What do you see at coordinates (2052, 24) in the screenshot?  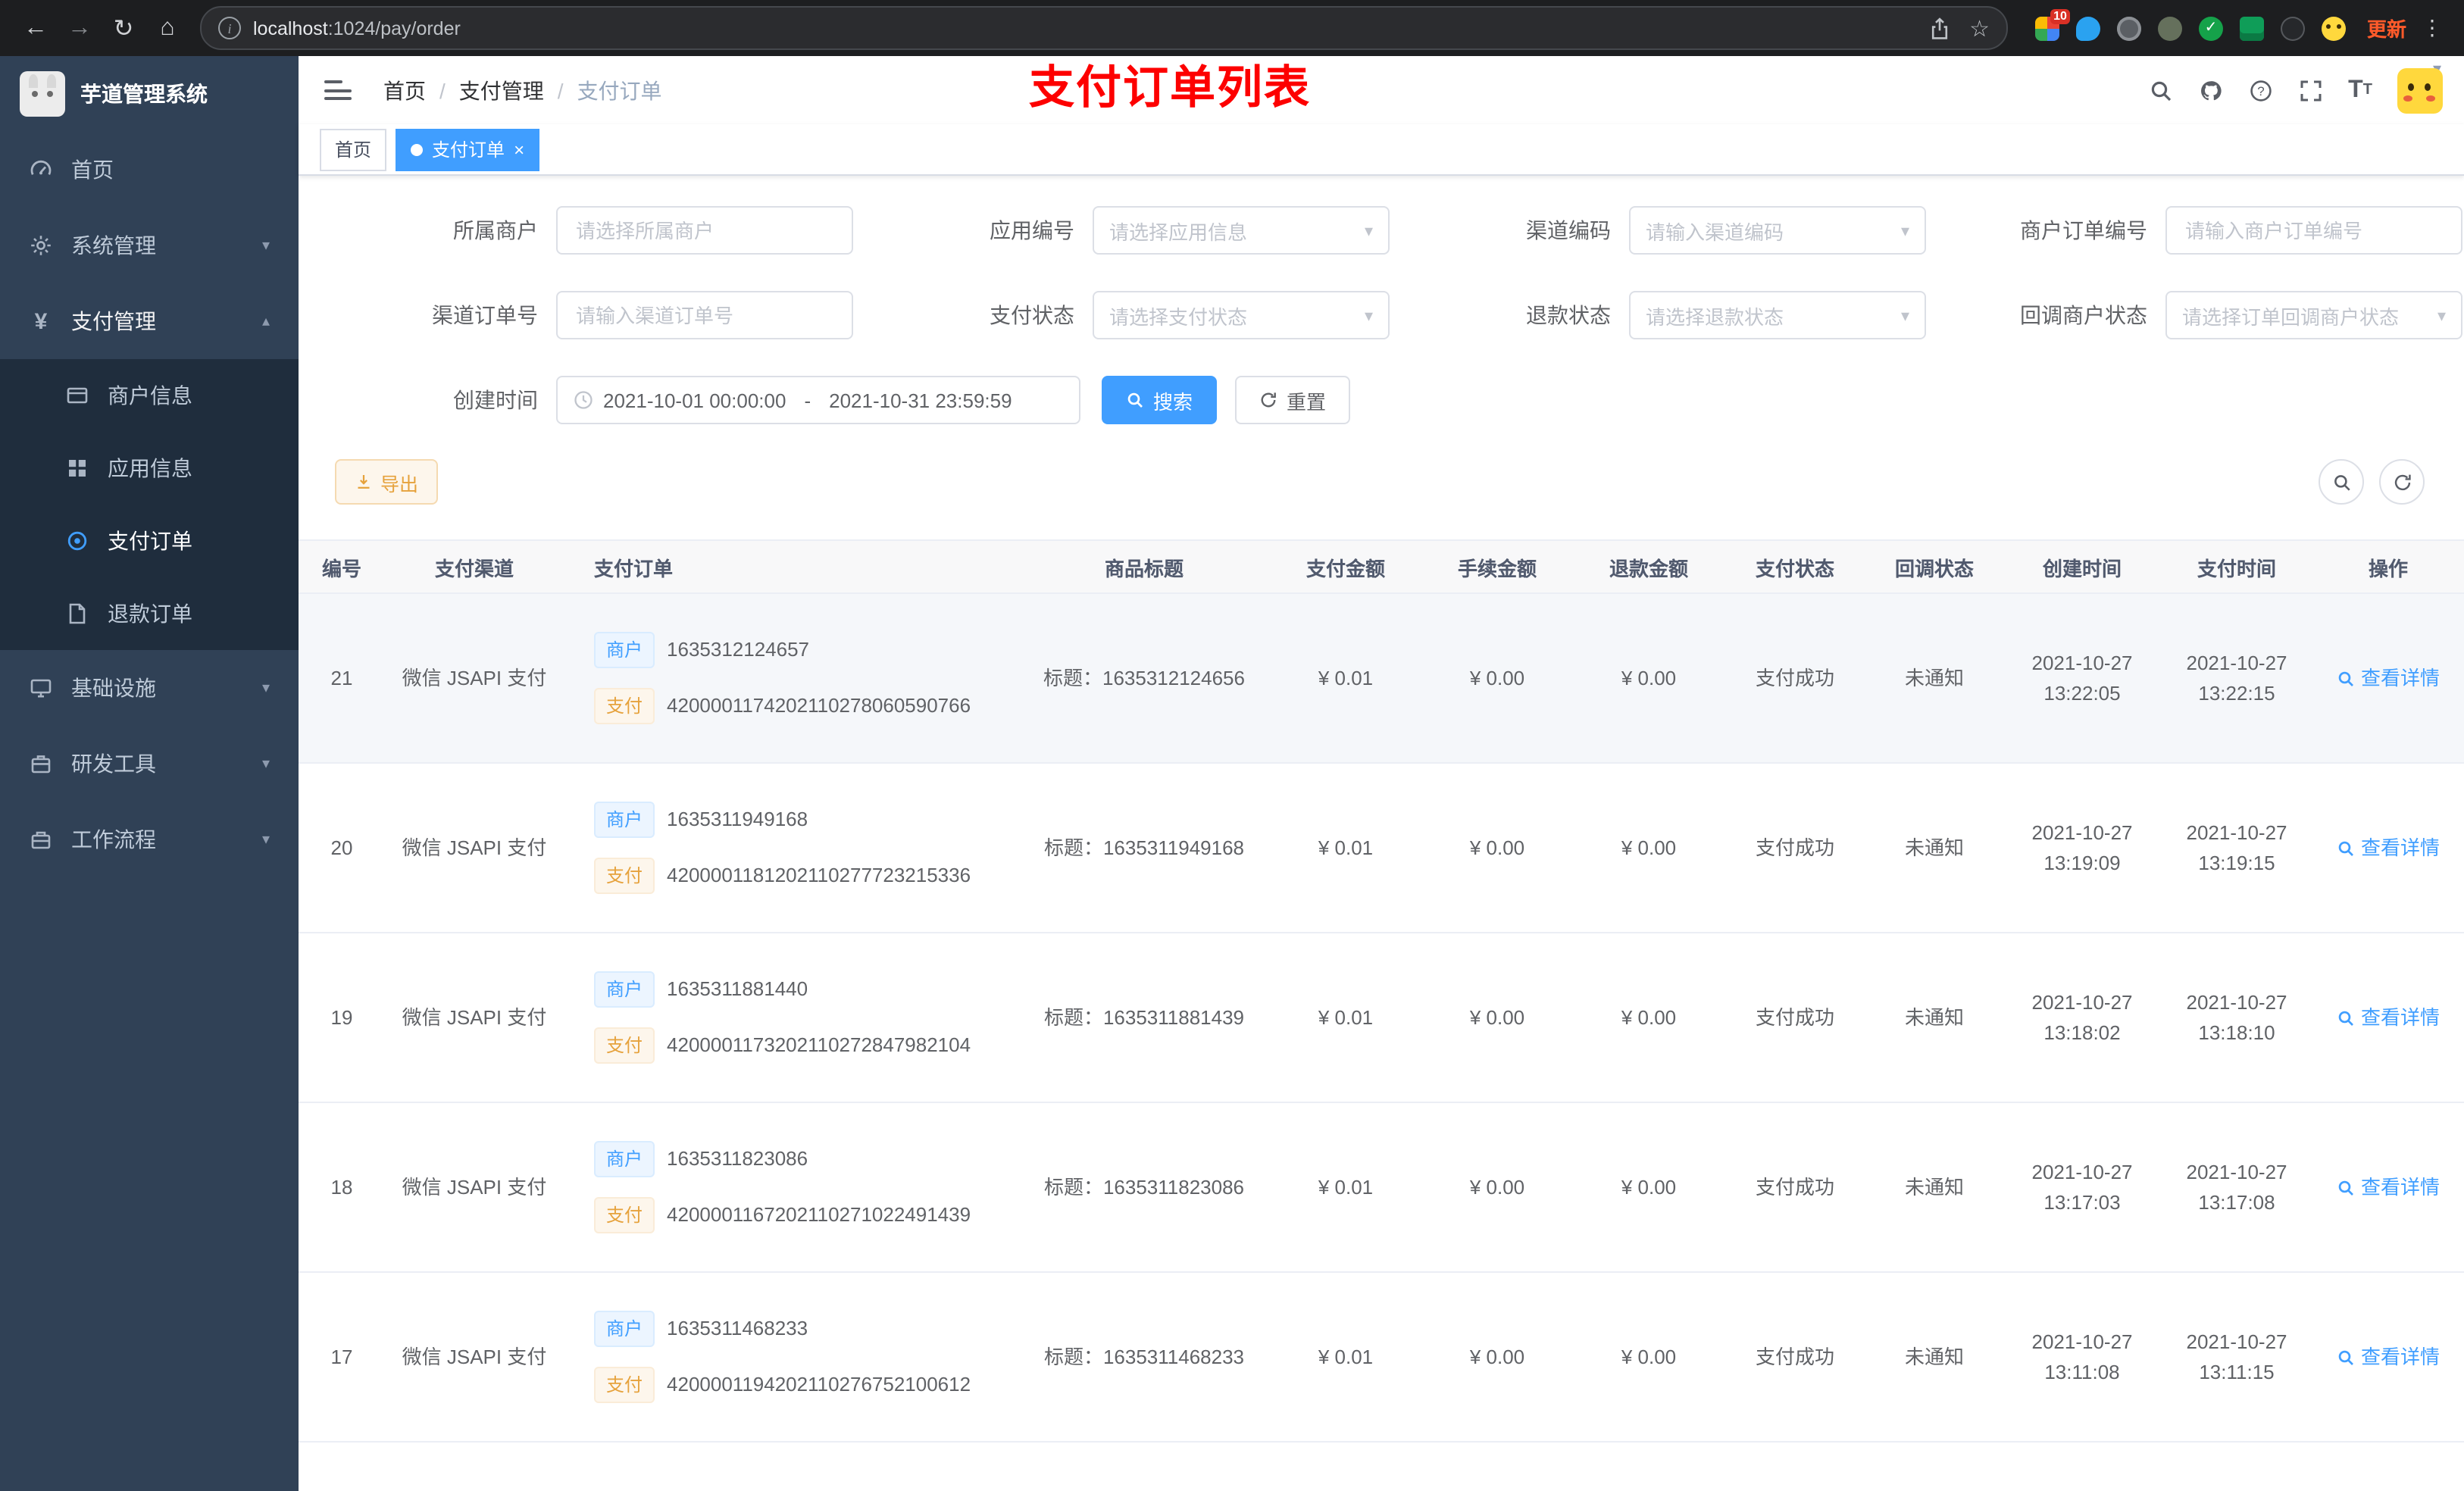 I see `extensions-icon: 10` at bounding box center [2052, 24].